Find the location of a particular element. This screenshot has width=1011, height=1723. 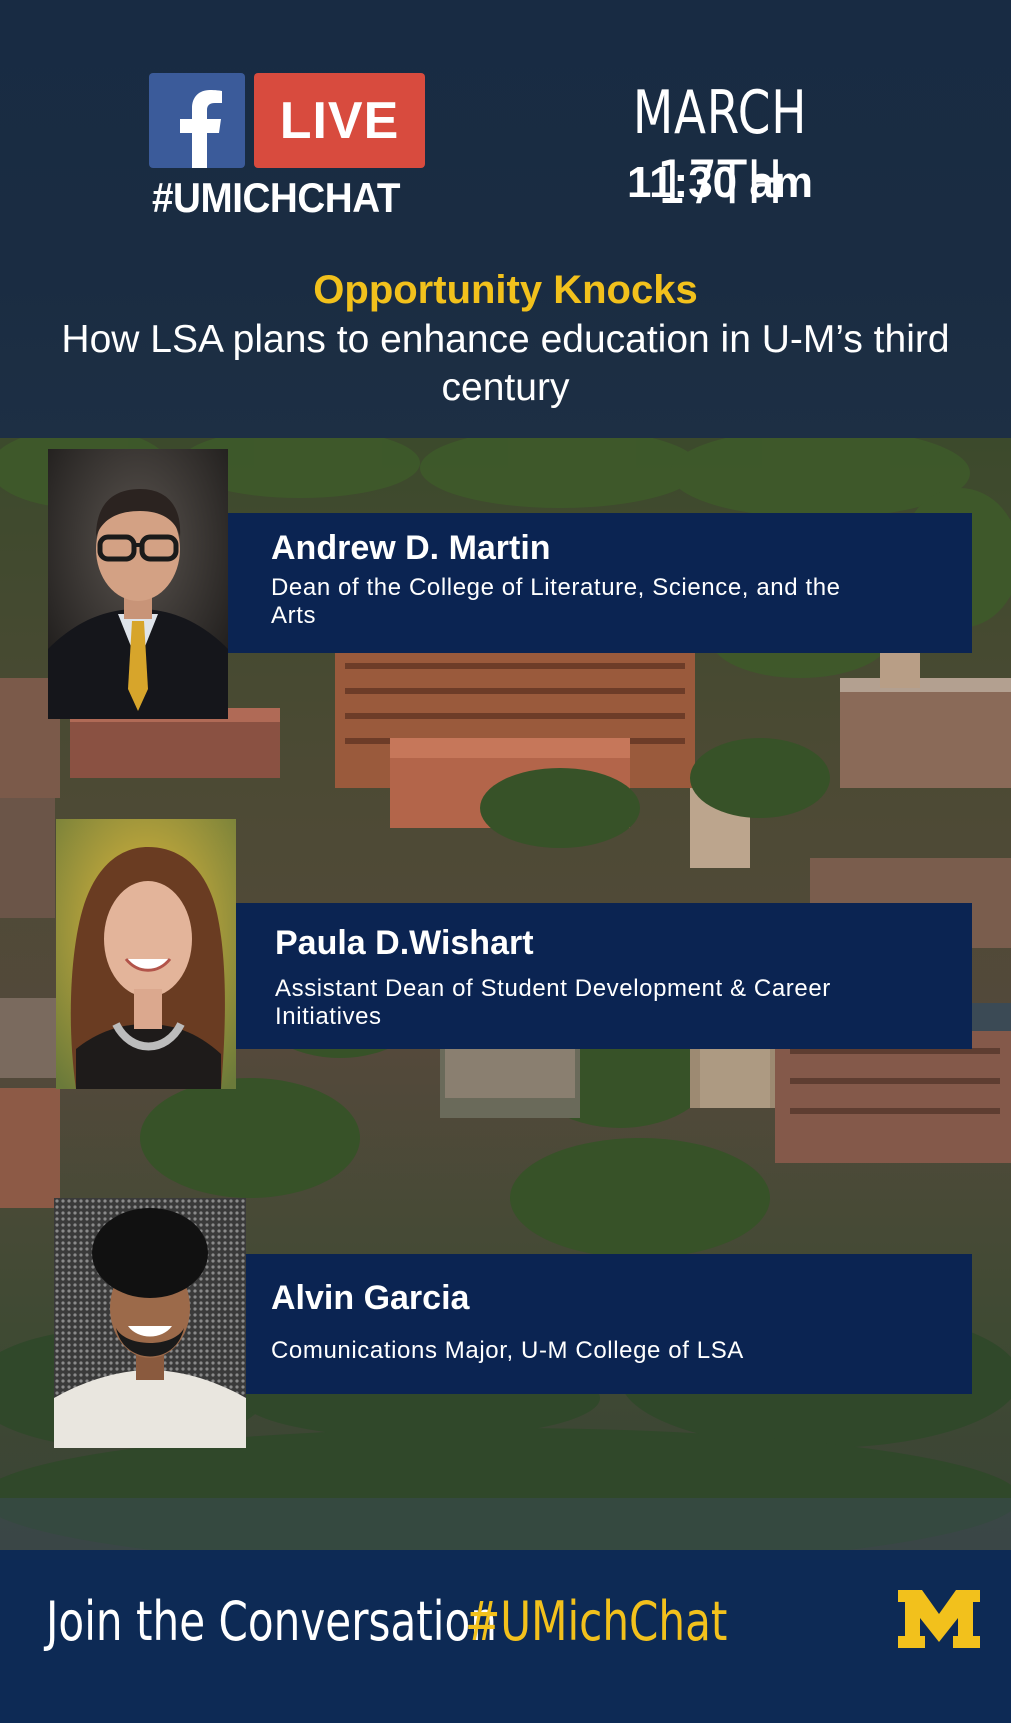

footer-join-text: Join the Conversation is located at coordinates (271, 1621).